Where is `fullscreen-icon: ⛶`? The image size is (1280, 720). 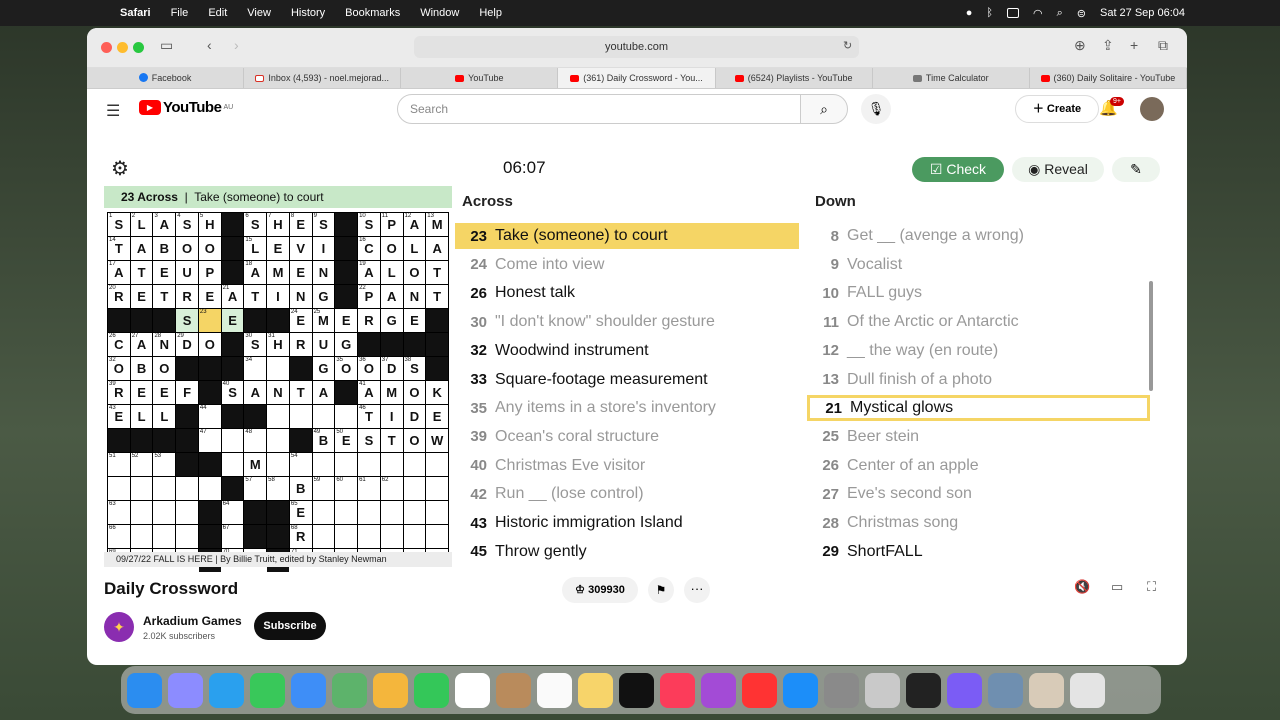 fullscreen-icon: ⛶ is located at coordinates (1151, 587).